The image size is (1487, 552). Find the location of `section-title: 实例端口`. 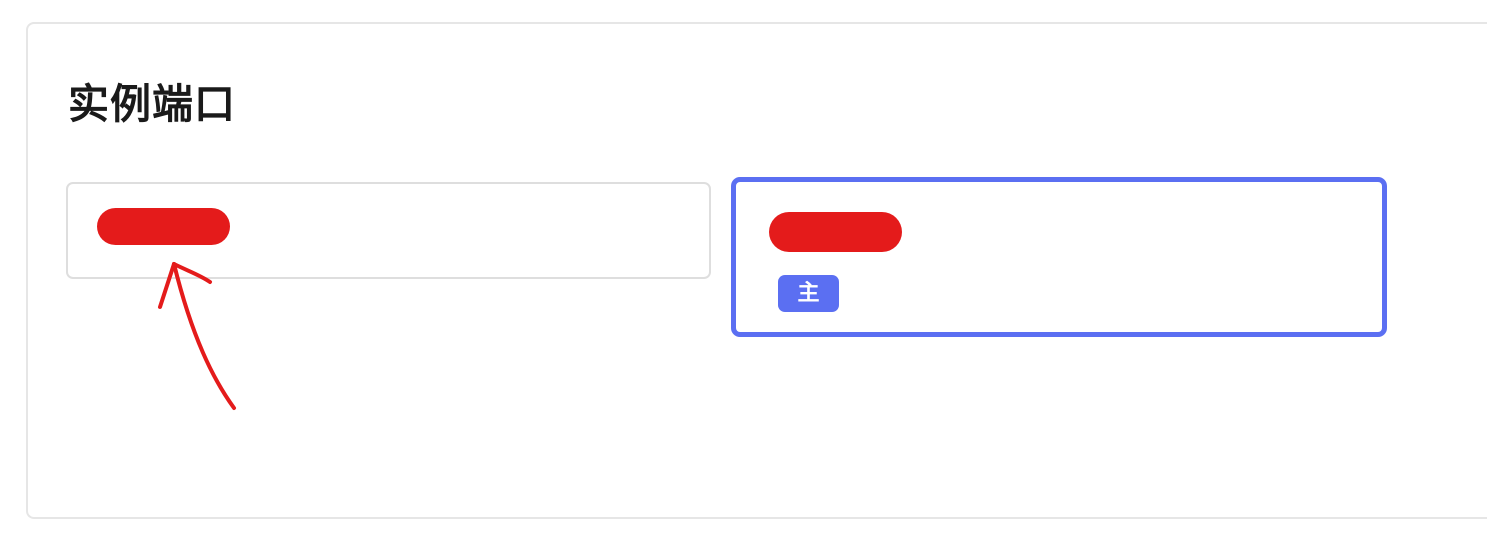

section-title: 实例端口 is located at coordinates (152, 104).